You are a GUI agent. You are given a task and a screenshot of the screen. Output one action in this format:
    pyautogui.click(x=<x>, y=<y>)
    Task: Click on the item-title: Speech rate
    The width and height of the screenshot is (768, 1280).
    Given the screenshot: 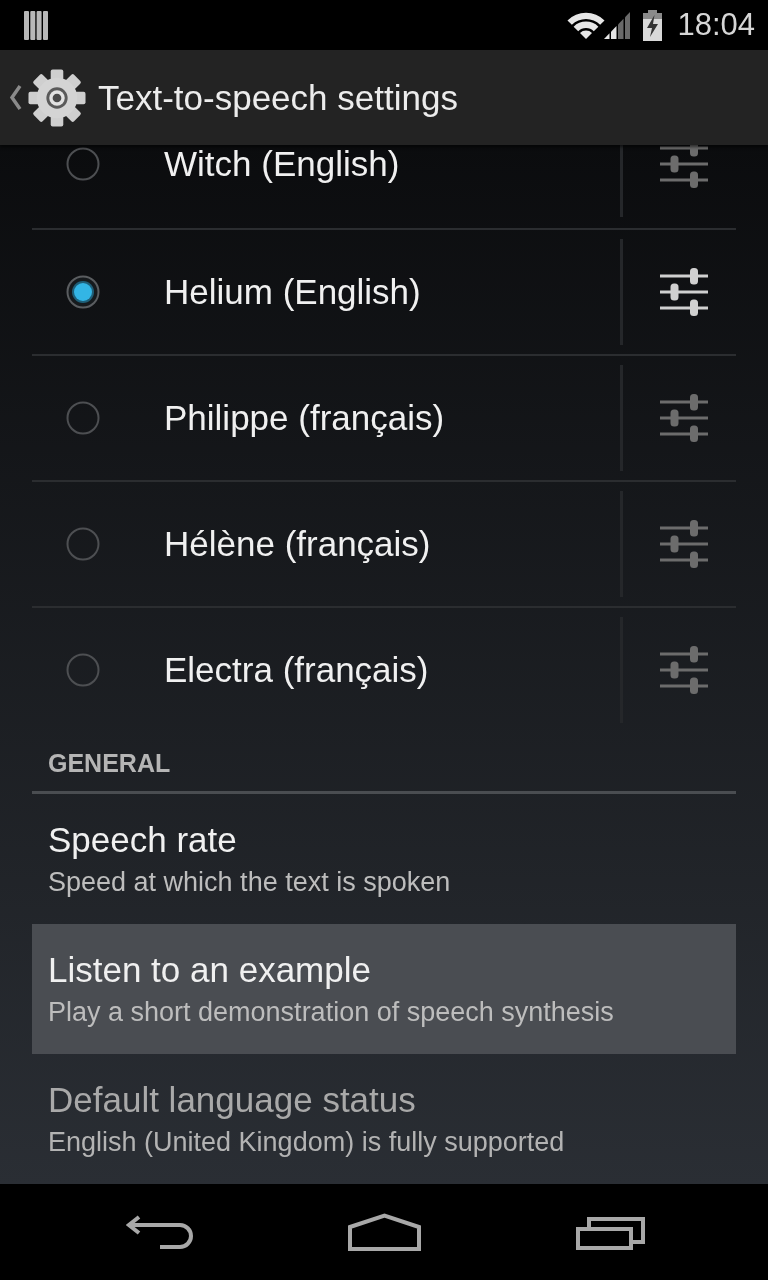 What is the action you would take?
    pyautogui.click(x=142, y=840)
    